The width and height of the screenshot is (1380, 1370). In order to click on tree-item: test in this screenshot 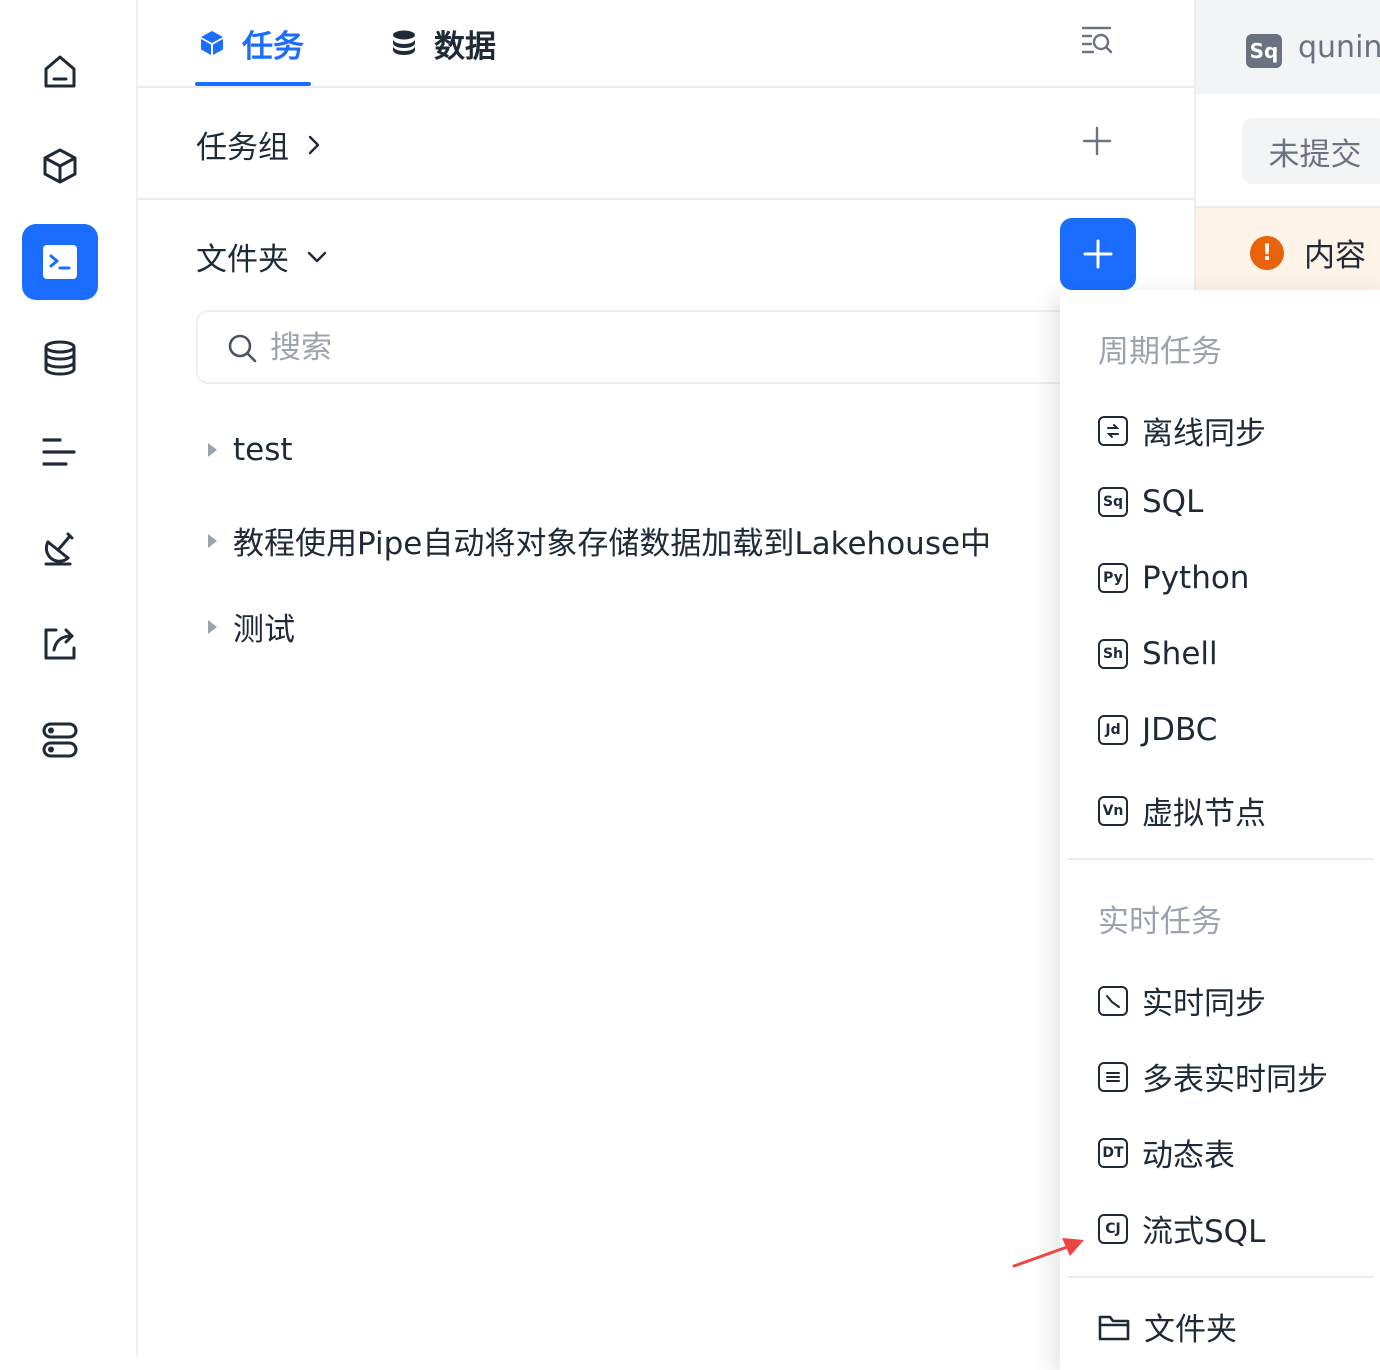, I will do `click(250, 450)`.